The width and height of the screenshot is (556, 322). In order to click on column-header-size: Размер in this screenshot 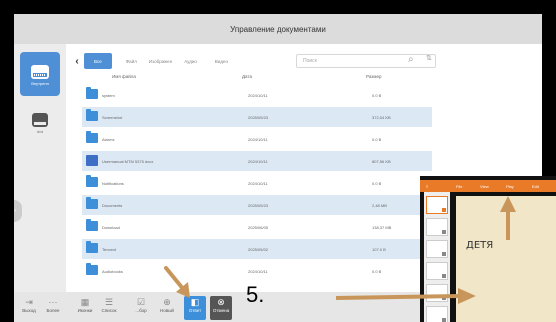, I will do `click(373, 76)`.